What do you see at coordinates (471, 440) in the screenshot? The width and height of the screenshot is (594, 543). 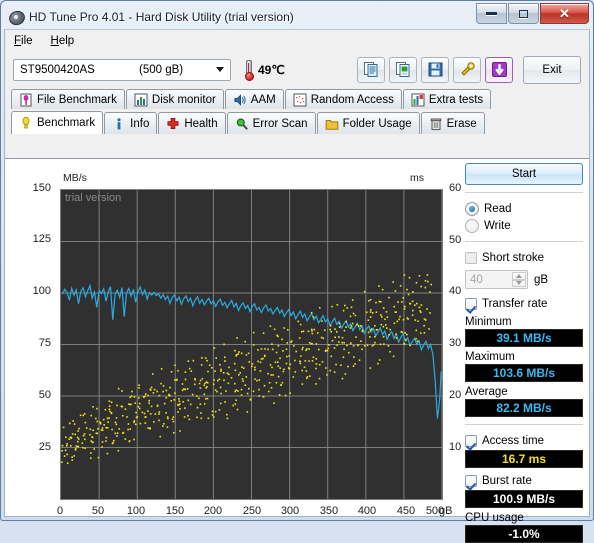 I see `access-time-checkbox-icon` at bounding box center [471, 440].